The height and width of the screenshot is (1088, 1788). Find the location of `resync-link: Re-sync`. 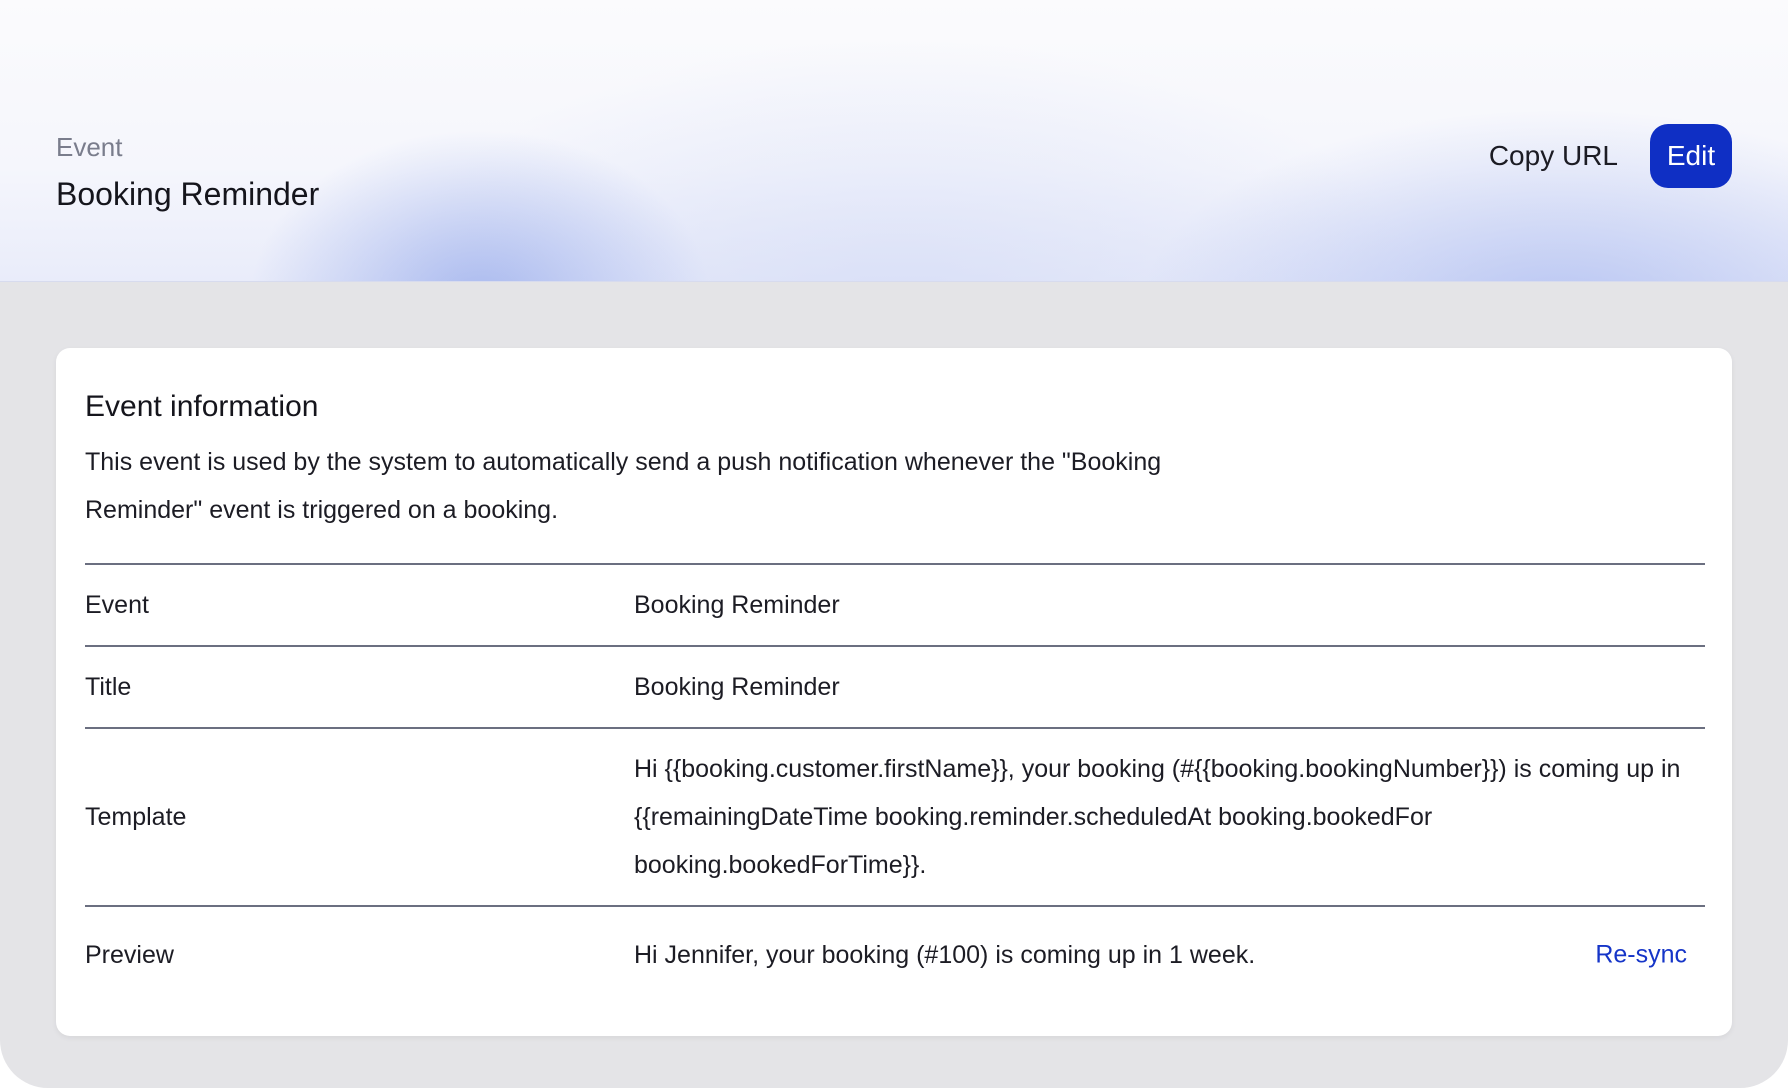

resync-link: Re-sync is located at coordinates (1641, 955).